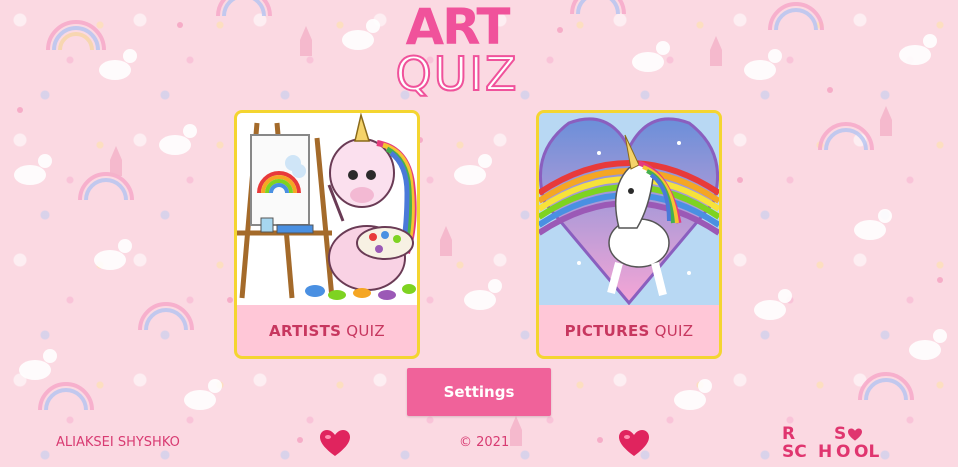 The image size is (958, 467). I want to click on pictures-quiz-card: PICTURES QUIZ, so click(629, 234).